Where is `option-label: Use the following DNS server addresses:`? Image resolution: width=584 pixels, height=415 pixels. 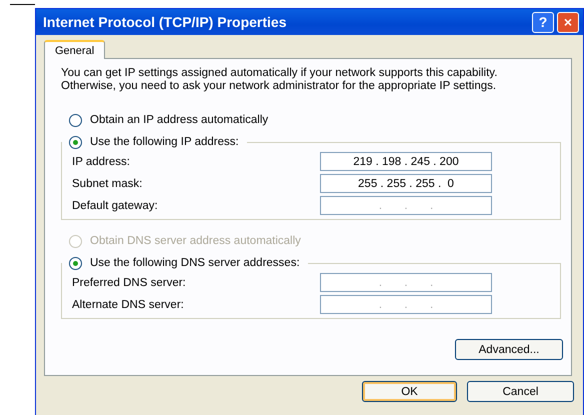
option-label: Use the following DNS server addresses: is located at coordinates (195, 263).